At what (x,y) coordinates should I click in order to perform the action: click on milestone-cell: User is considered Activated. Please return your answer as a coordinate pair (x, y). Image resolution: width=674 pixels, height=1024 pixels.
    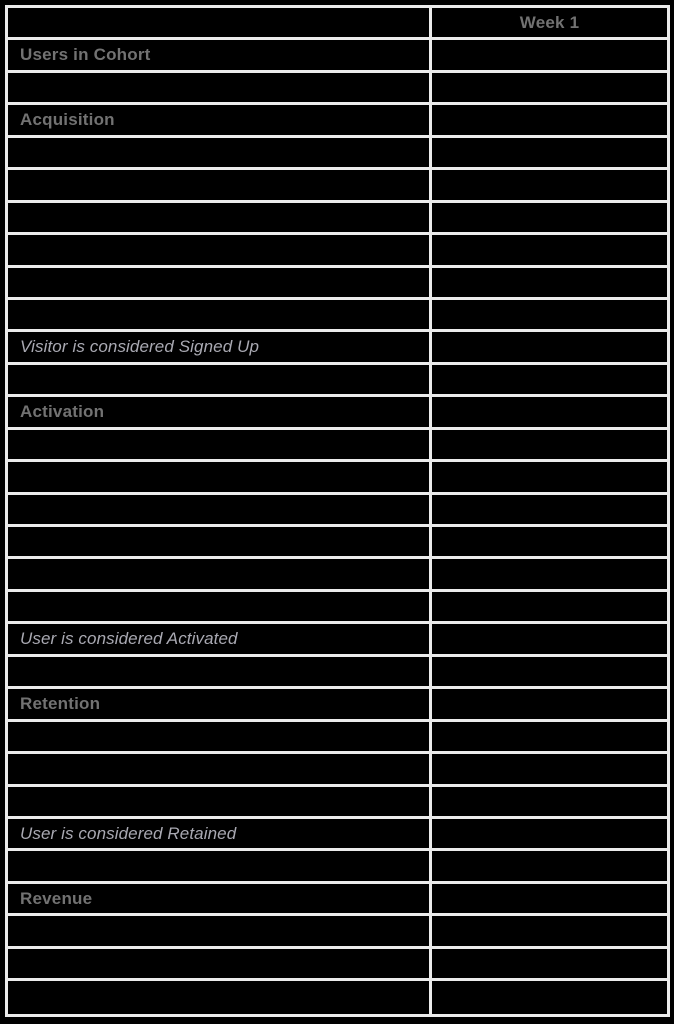
    Looking at the image, I should click on (220, 640).